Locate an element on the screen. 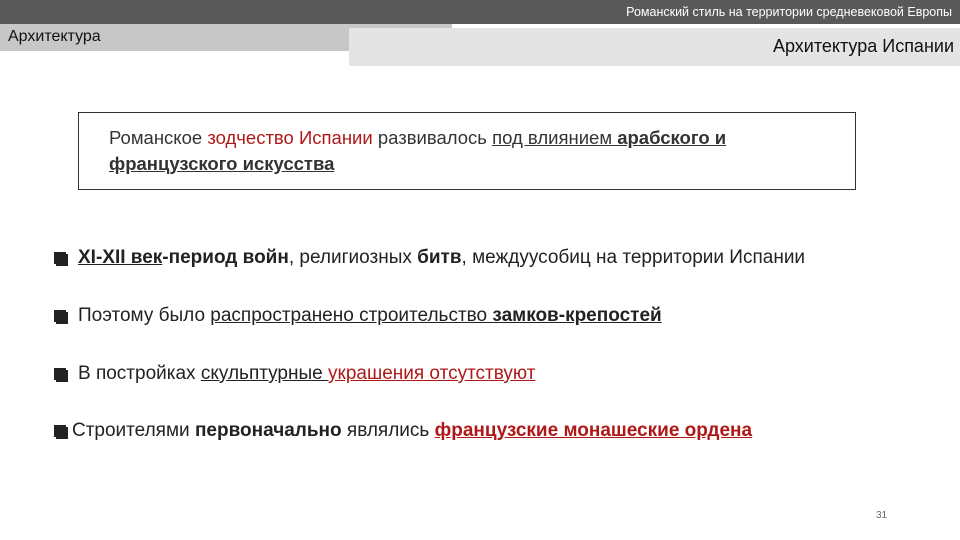 The width and height of the screenshot is (960, 540). bullet-text: являлись is located at coordinates (388, 430).